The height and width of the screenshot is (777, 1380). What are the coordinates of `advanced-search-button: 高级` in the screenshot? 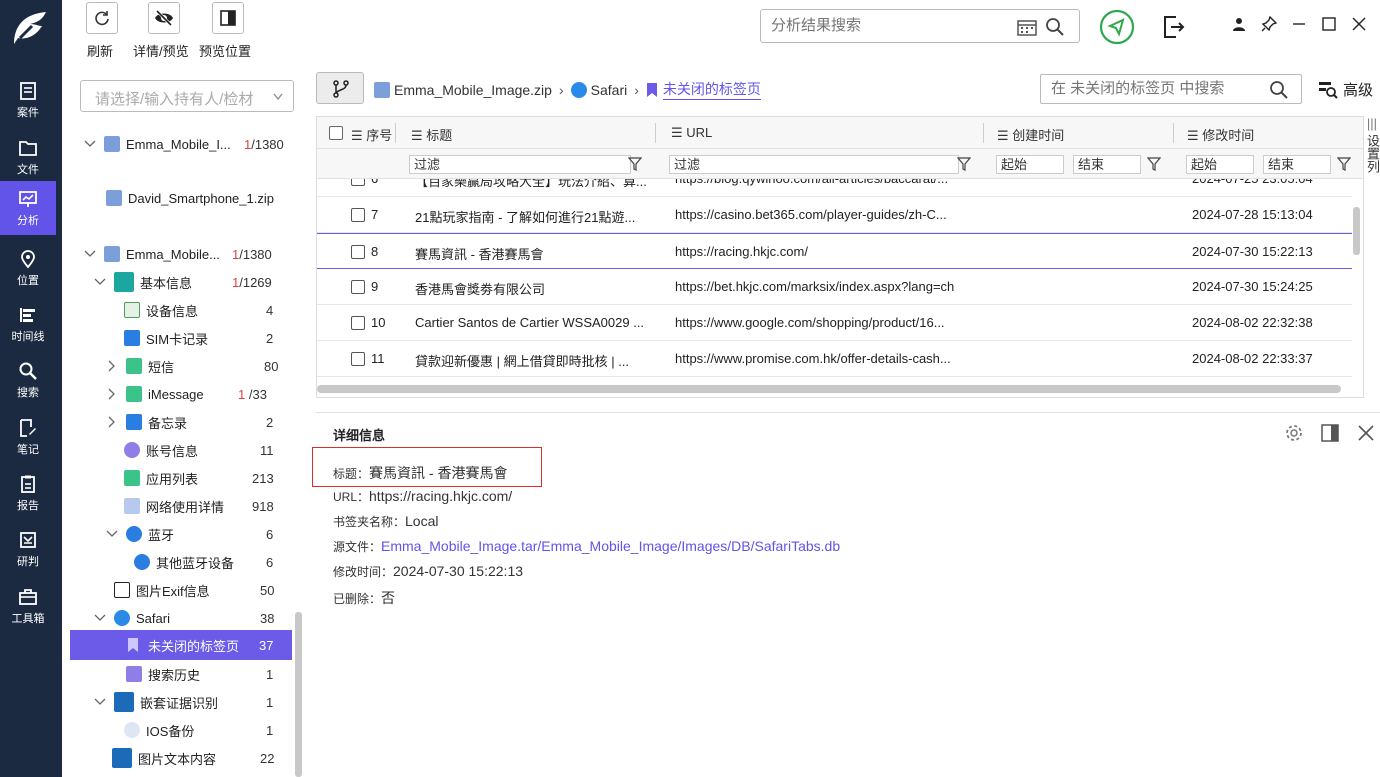 It's located at (1345, 89).